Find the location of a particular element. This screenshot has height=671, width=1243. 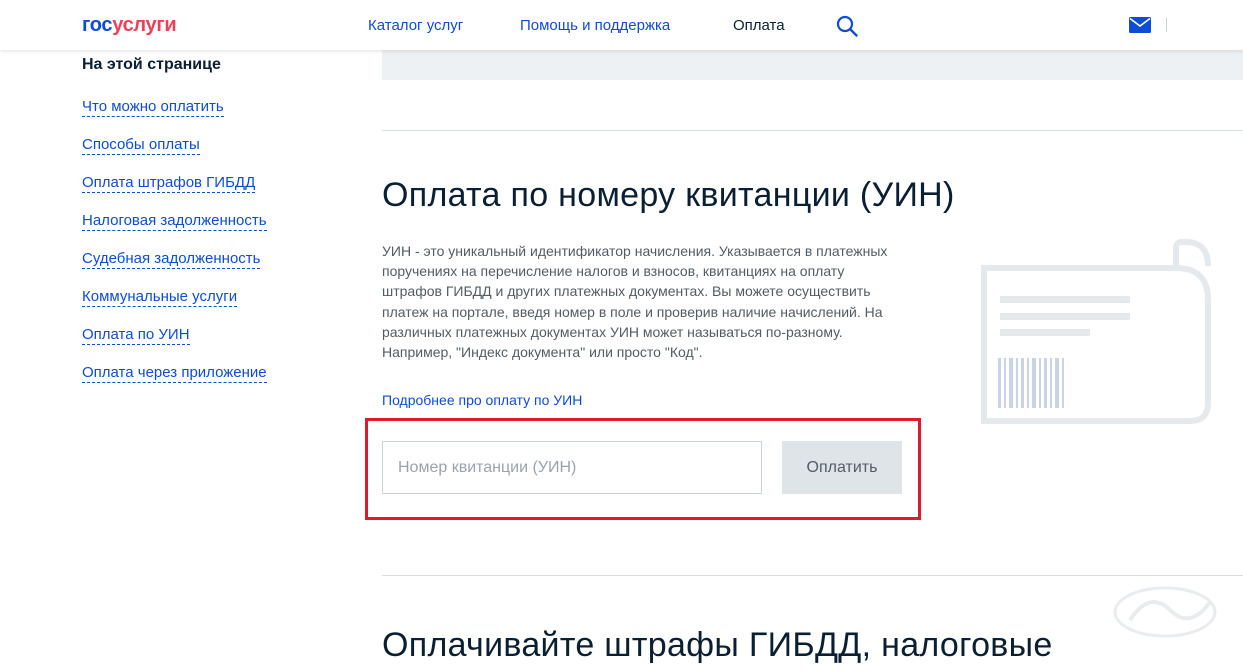

uin-input is located at coordinates (572, 467).